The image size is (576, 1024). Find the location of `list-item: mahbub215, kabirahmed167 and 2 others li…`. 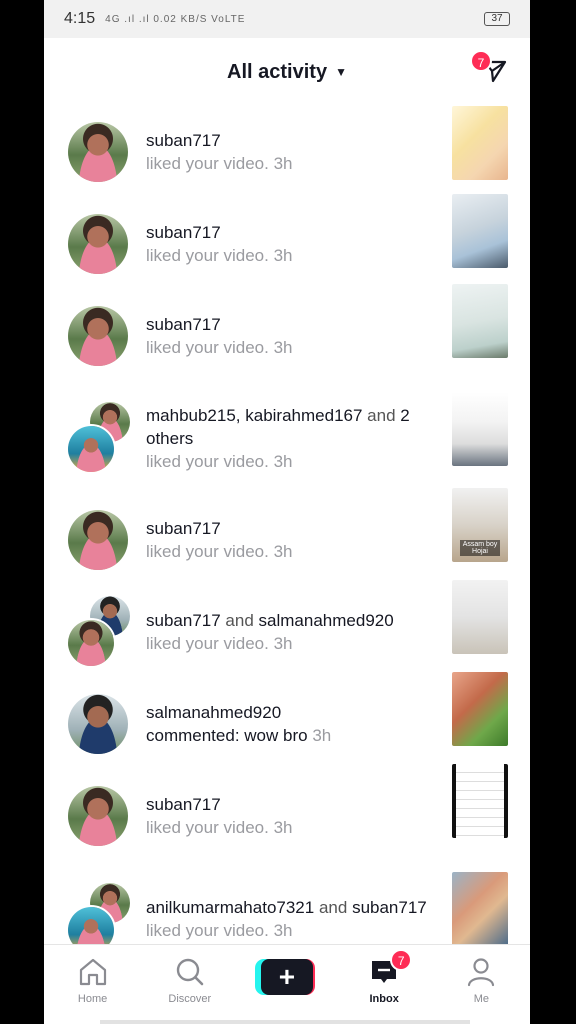

list-item: mahbub215, kabirahmed167 and 2 others li… is located at coordinates (287, 438).